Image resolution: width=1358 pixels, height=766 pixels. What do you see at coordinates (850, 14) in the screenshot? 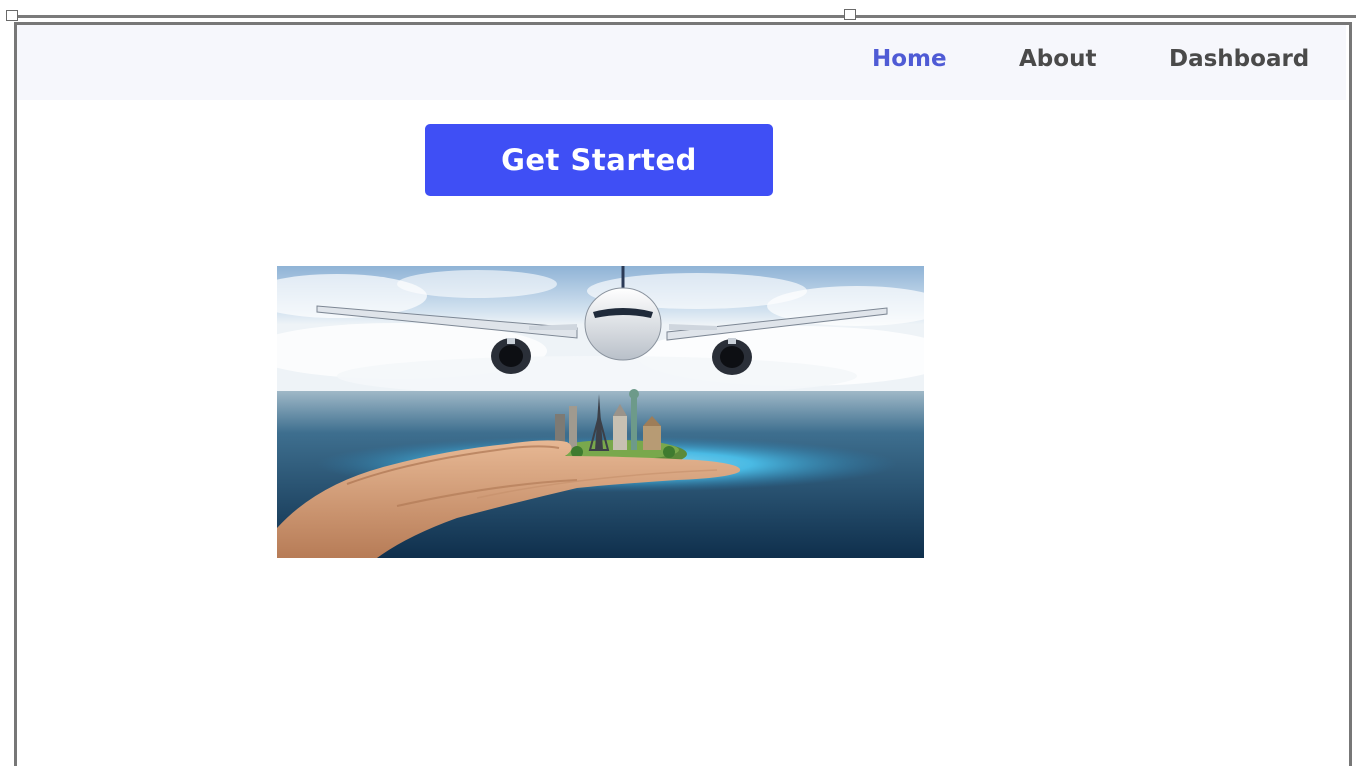
I see `resize-handle-top-middle` at bounding box center [850, 14].